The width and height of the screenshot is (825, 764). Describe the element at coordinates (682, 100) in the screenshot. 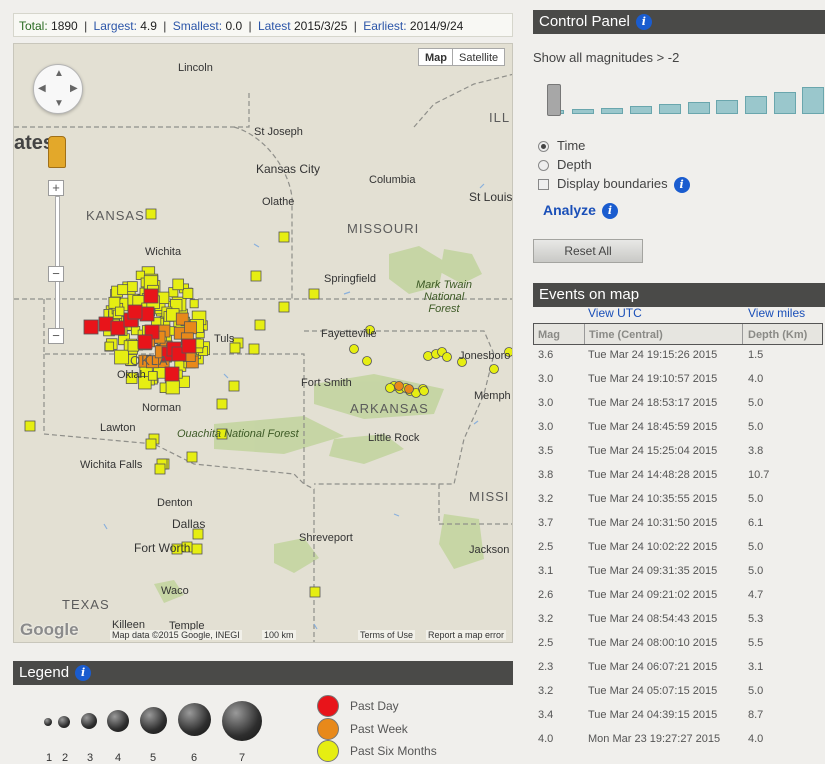

I see `magnitude-slider` at that location.